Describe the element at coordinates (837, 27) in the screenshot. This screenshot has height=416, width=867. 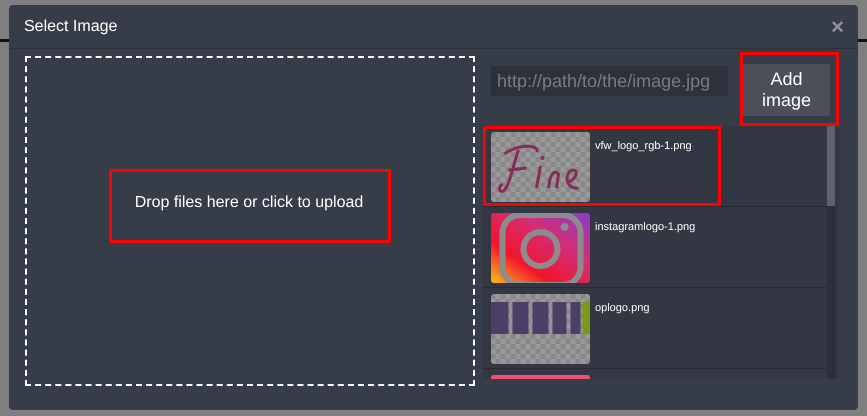
I see `close-button: ×` at that location.